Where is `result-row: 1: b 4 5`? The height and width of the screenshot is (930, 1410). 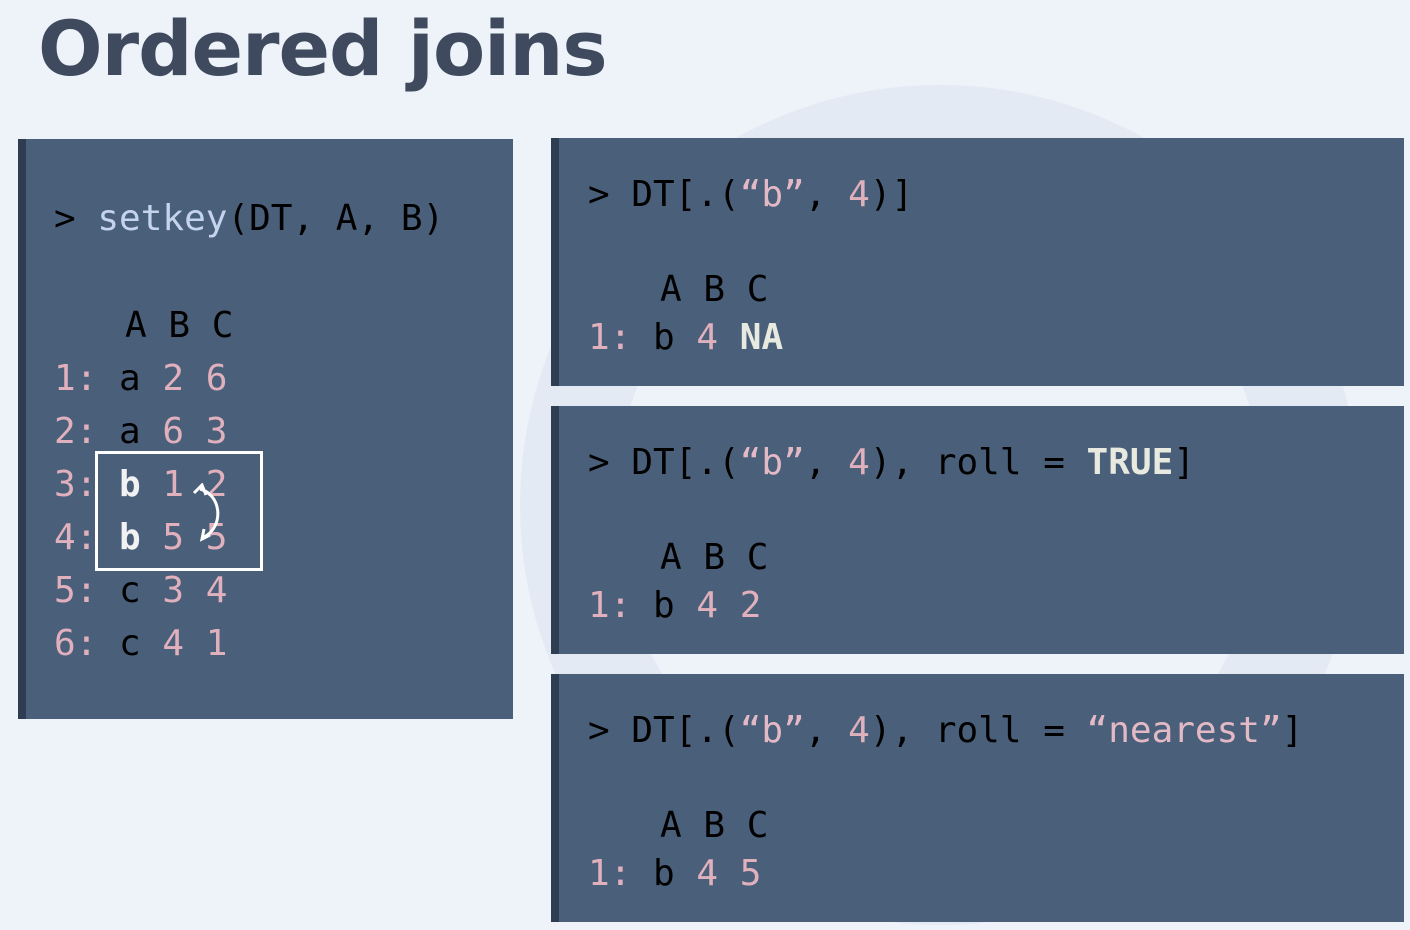 result-row: 1: b 4 5 is located at coordinates (675, 873).